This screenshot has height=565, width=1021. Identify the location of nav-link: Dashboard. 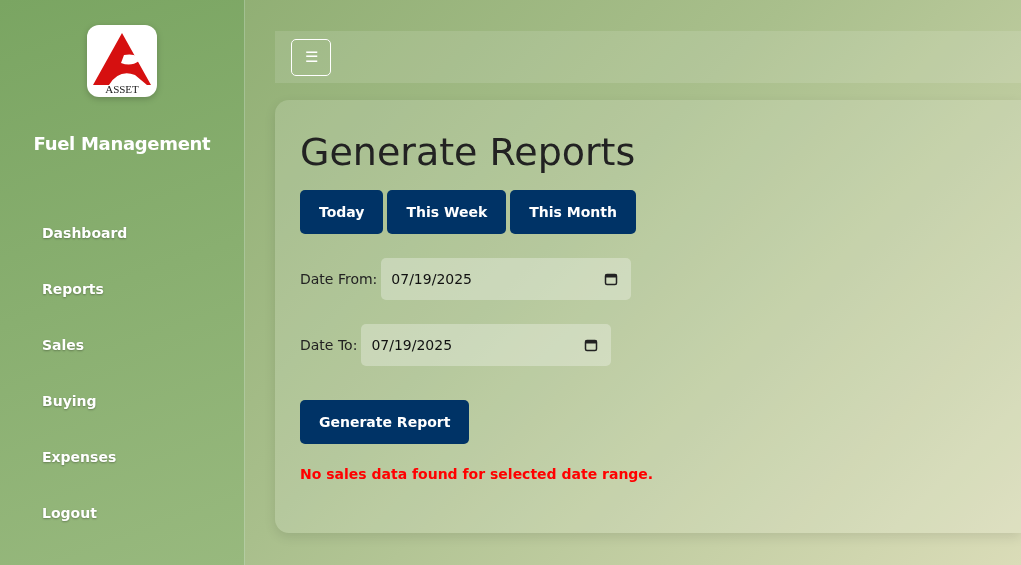
(85, 233).